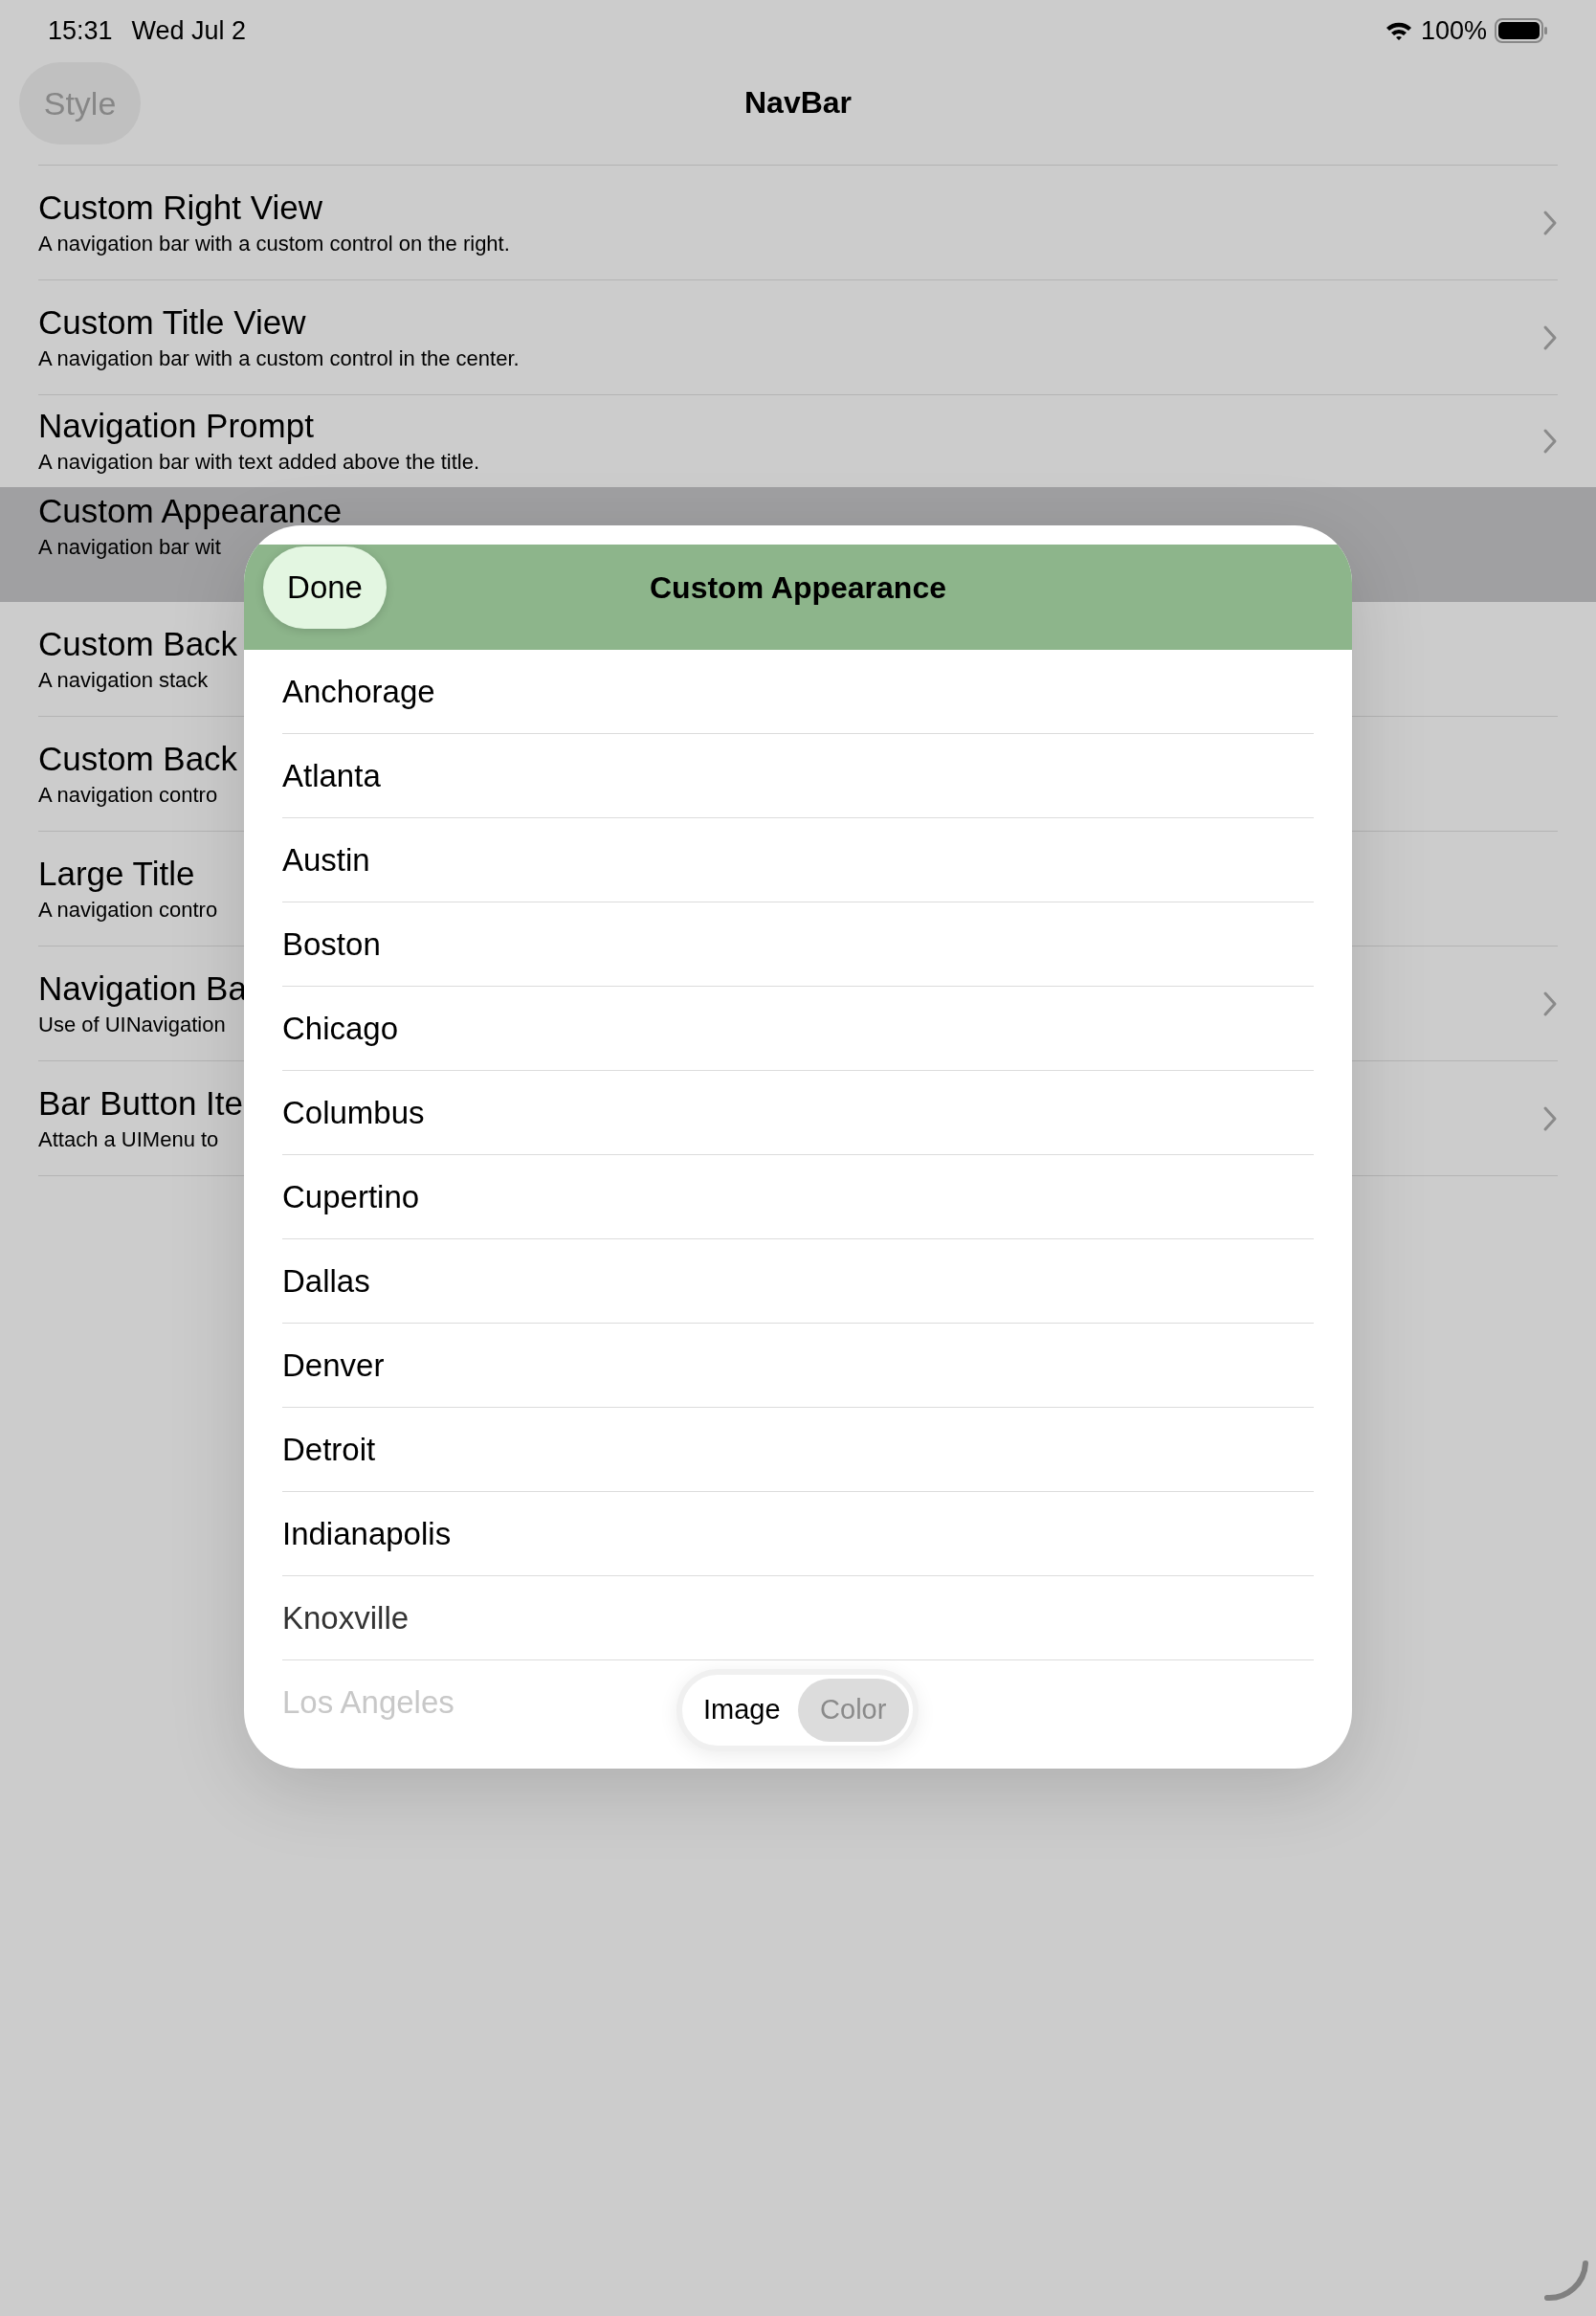 Image resolution: width=1596 pixels, height=2316 pixels. Describe the element at coordinates (143, 989) in the screenshot. I see `row-title: Navigation Ba` at that location.